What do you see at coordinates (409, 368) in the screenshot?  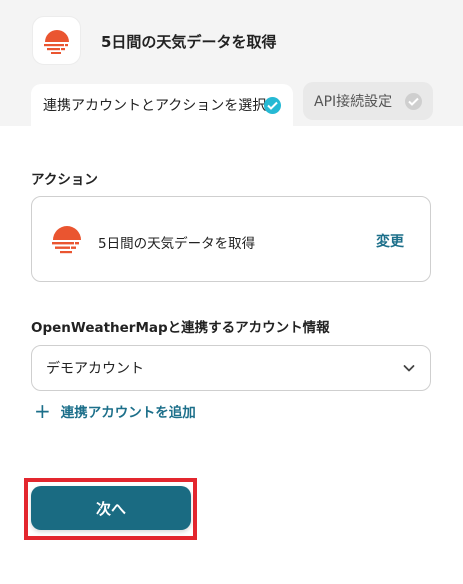 I see `chevron-down-icon` at bounding box center [409, 368].